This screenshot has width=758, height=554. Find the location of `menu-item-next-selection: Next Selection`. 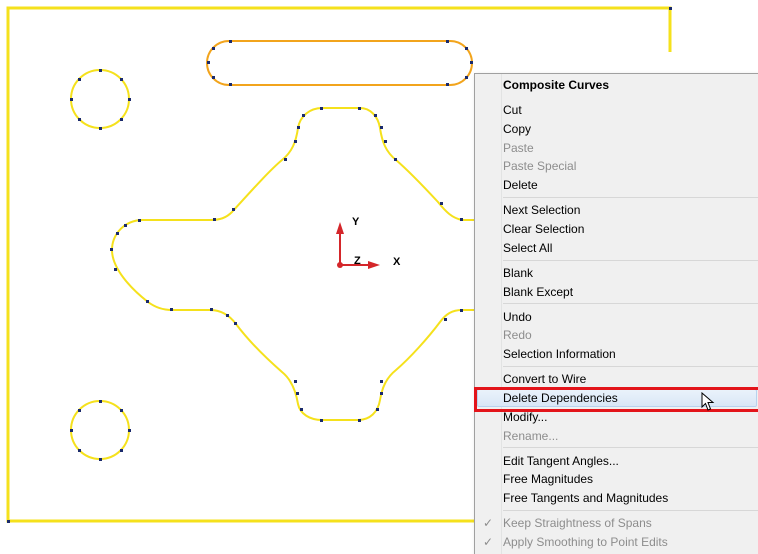

menu-item-next-selection: Next Selection is located at coordinates (541, 210).